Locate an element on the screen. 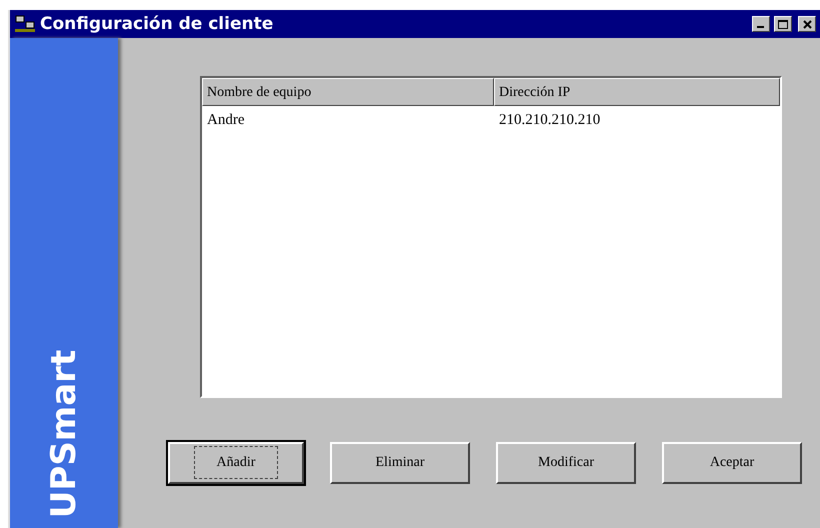 The height and width of the screenshot is (528, 820). dialog-button: Aceptar is located at coordinates (732, 463).